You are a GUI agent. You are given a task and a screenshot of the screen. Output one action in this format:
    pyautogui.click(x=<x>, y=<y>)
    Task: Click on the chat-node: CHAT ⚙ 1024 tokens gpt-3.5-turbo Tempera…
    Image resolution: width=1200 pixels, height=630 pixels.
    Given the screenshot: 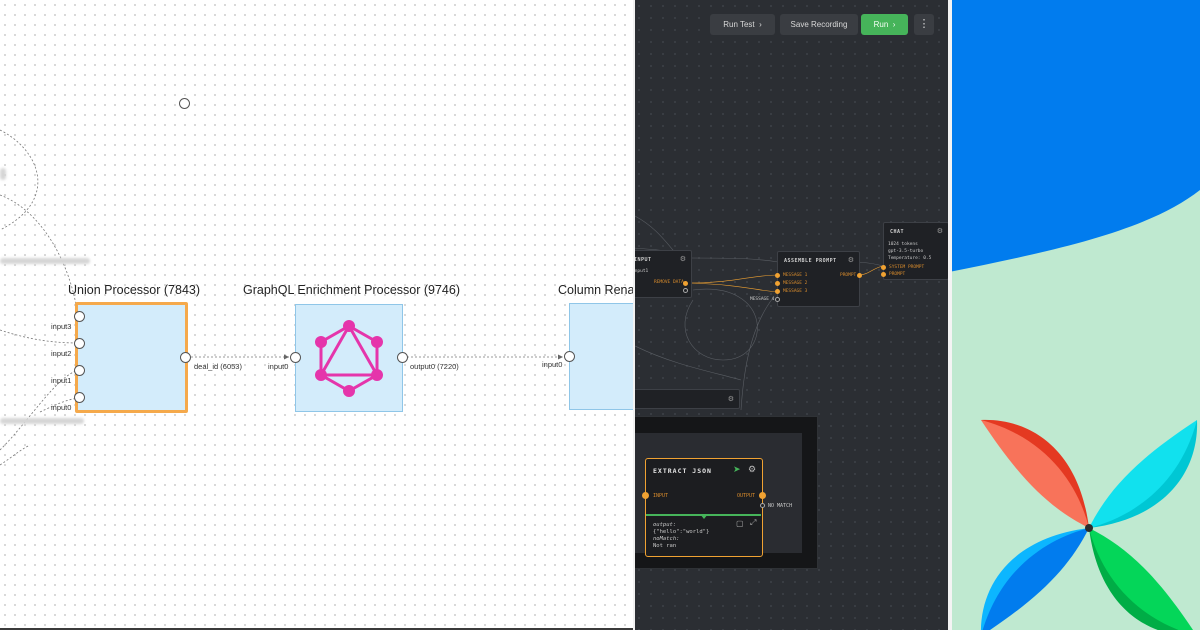 What is the action you would take?
    pyautogui.click(x=915, y=251)
    